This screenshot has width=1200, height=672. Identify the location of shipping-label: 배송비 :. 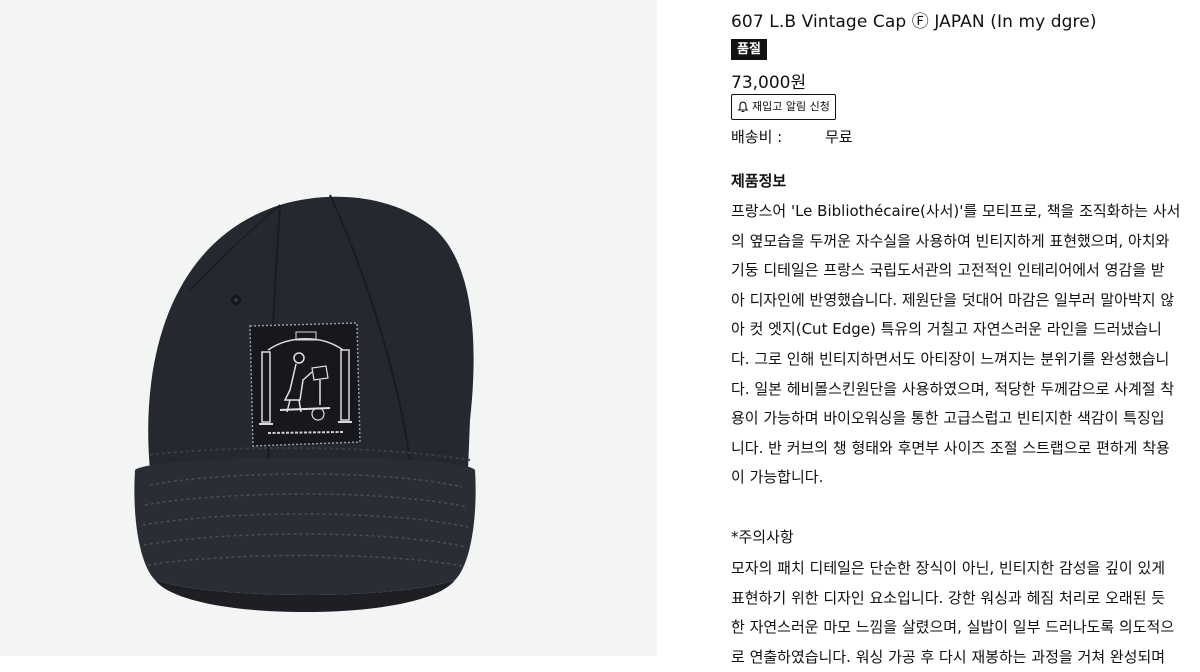
(757, 137).